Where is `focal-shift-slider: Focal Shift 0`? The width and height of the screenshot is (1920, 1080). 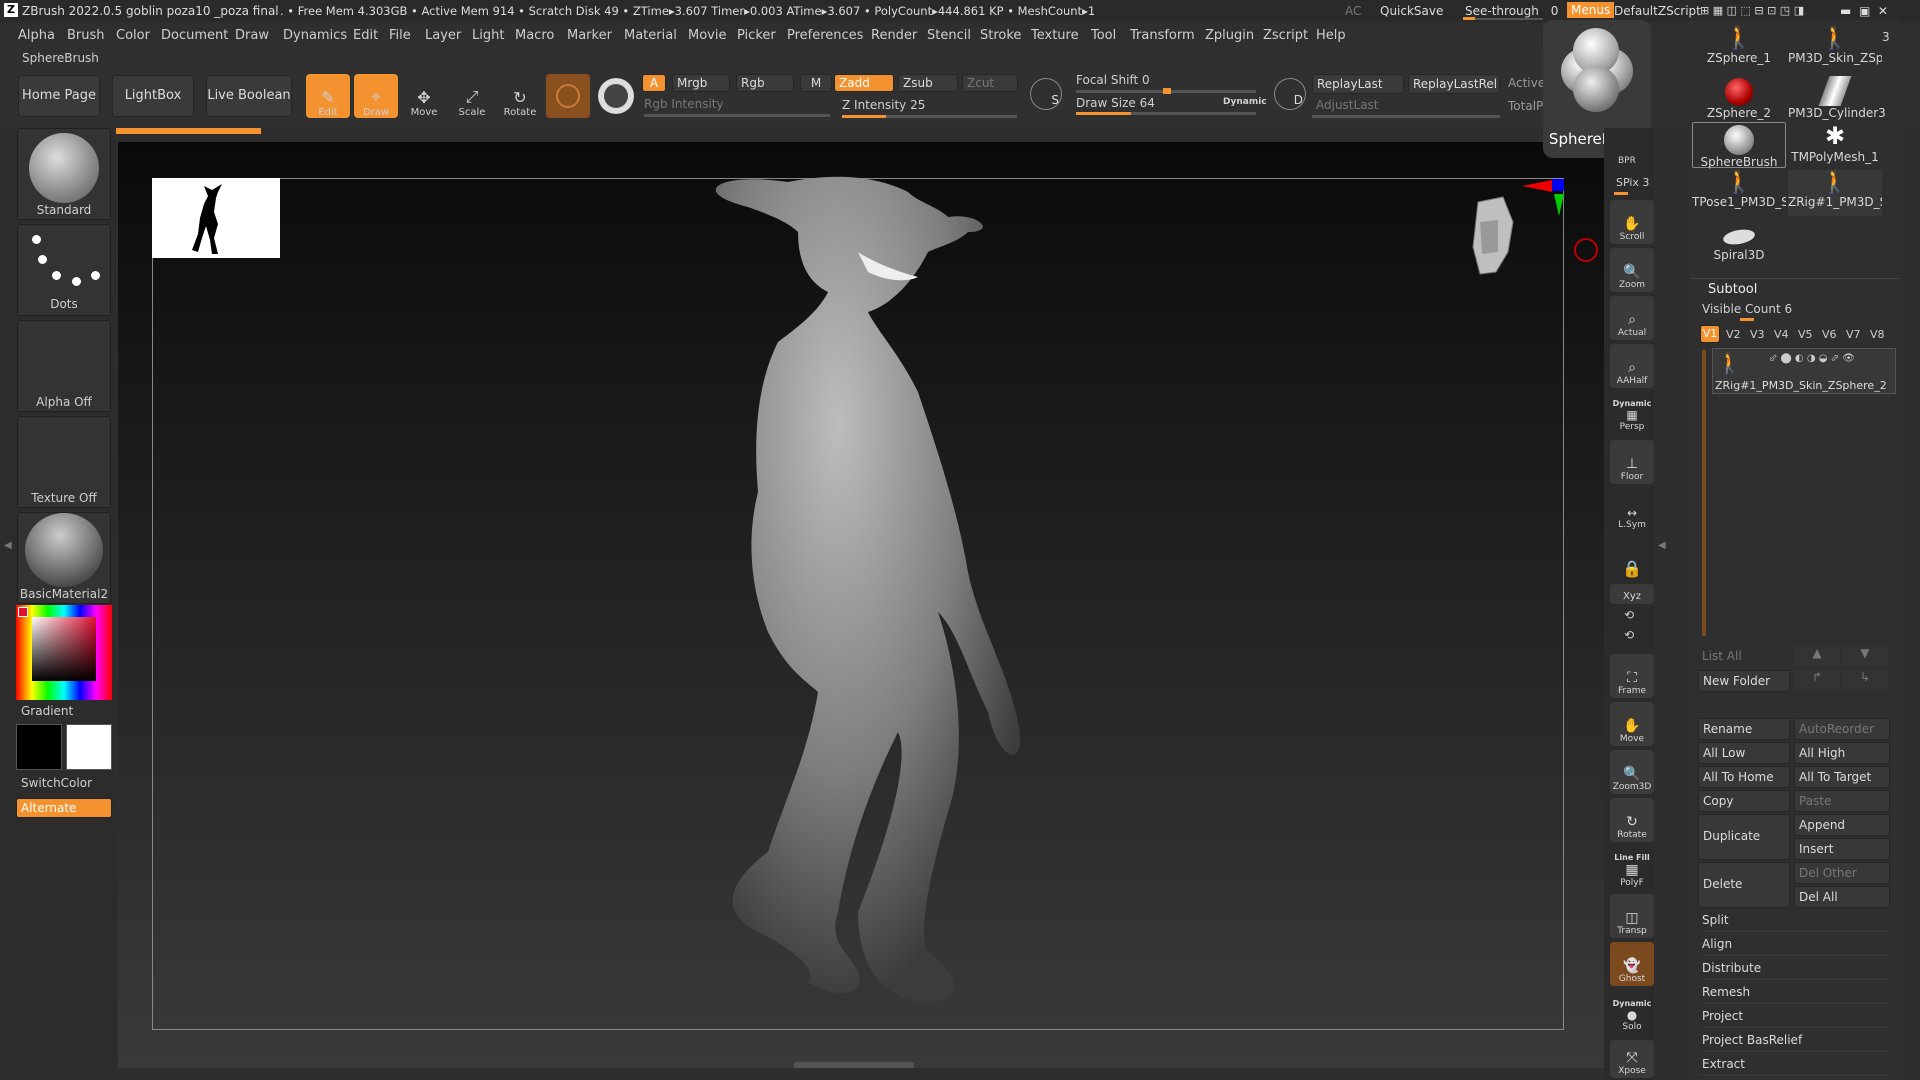
focal-shift-slider: Focal Shift 0 is located at coordinates (1113, 80).